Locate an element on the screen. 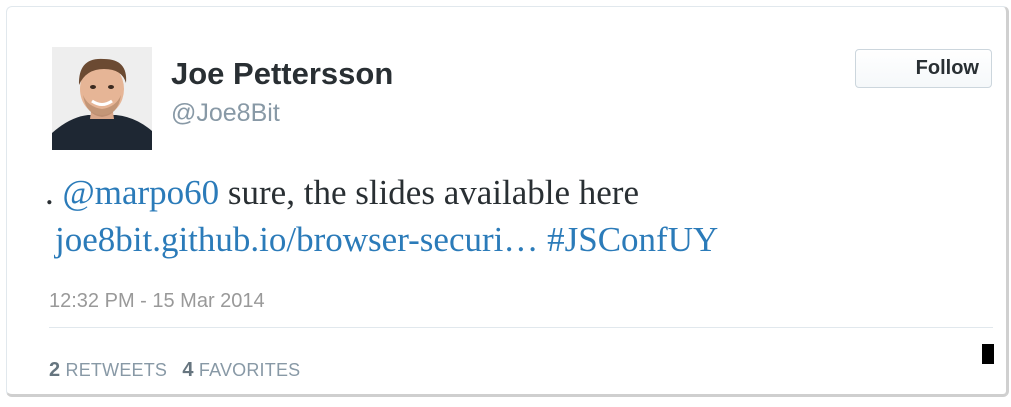 The width and height of the screenshot is (1011, 407). black-marker is located at coordinates (988, 354).